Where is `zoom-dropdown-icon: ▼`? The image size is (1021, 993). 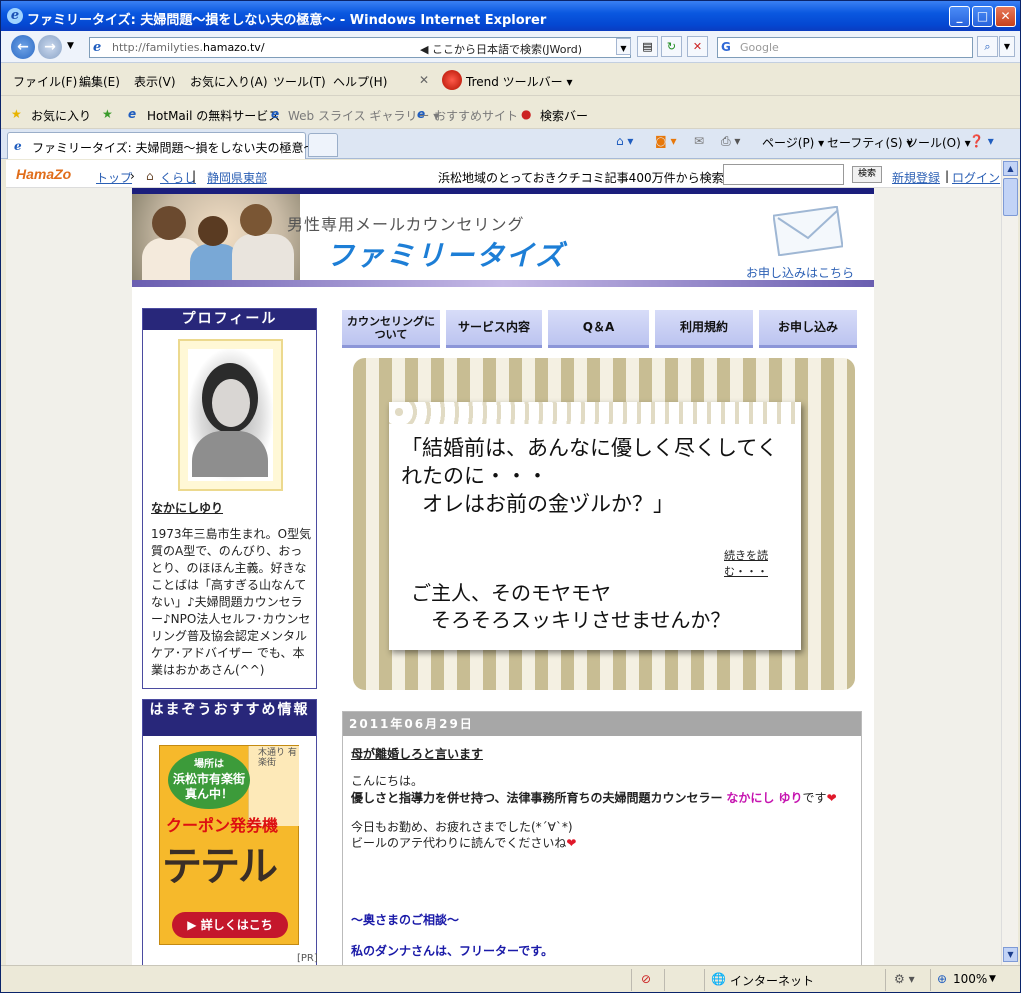 zoom-dropdown-icon: ▼ is located at coordinates (992, 979).